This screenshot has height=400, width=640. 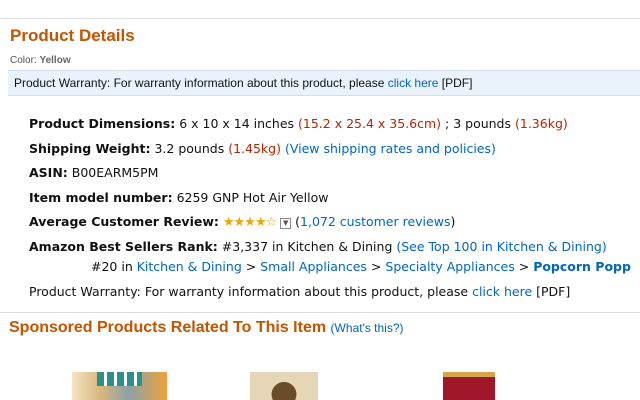 I want to click on shipping-label: Shipping Weight:, so click(x=90, y=148).